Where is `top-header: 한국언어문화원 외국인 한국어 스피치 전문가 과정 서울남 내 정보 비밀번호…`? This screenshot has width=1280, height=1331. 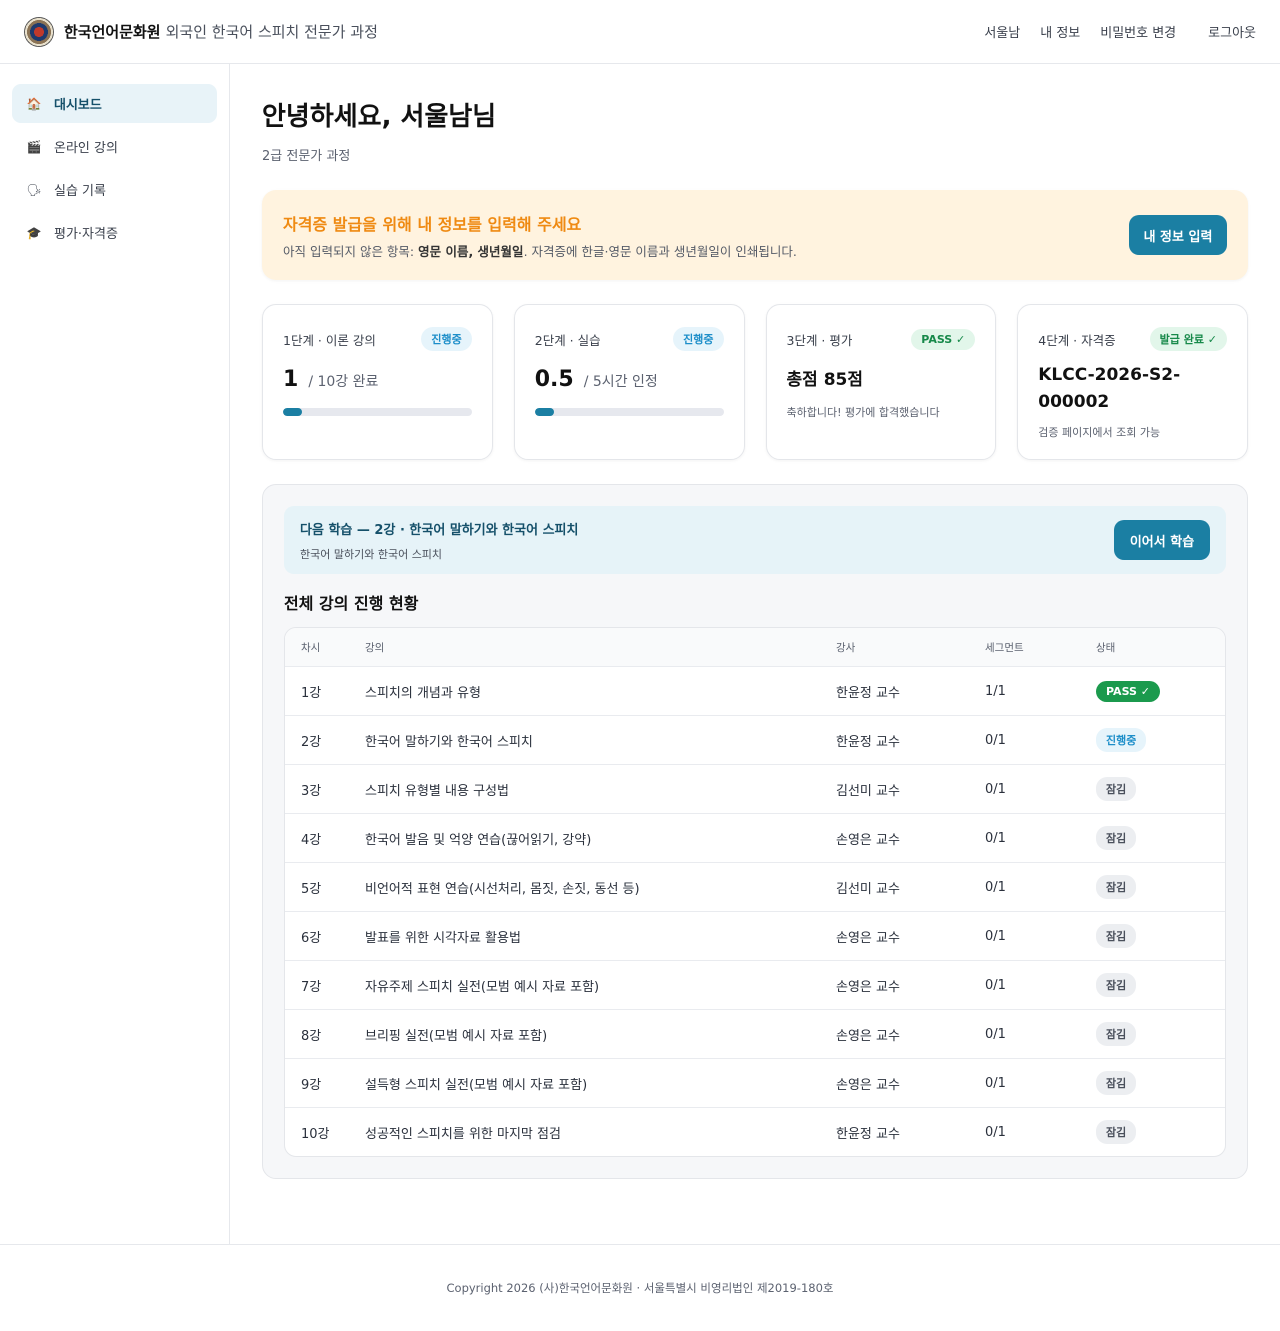 top-header: 한국언어문화원 외국인 한국어 스피치 전문가 과정 서울남 내 정보 비밀번호… is located at coordinates (640, 32).